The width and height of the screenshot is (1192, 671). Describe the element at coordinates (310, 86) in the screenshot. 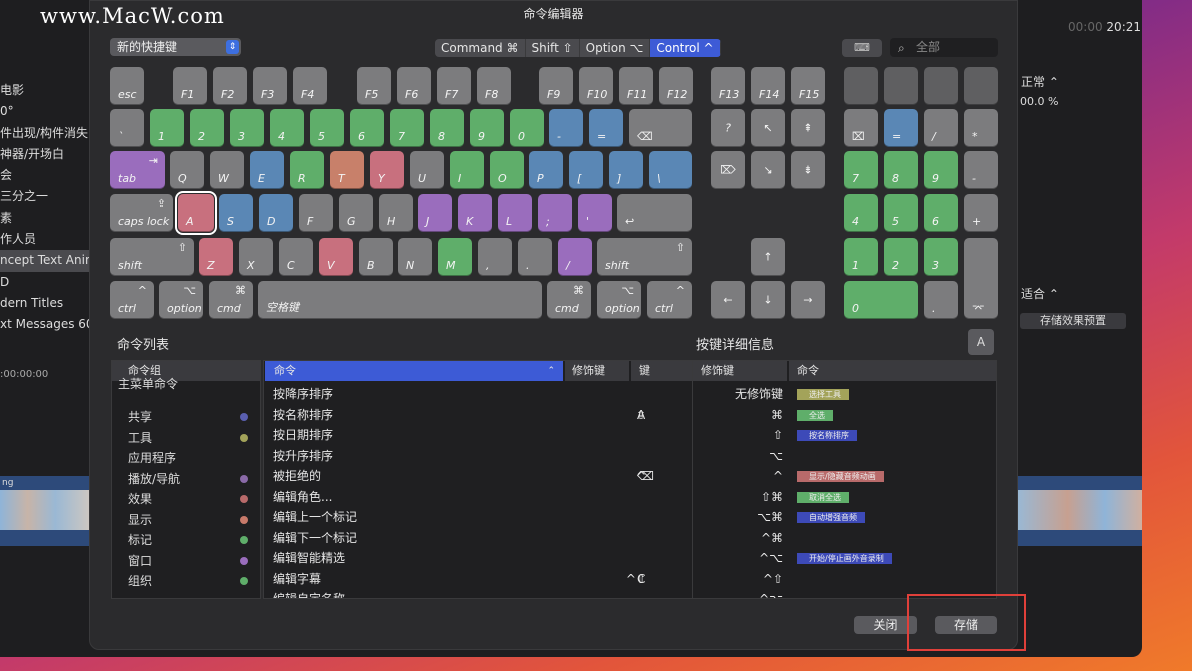

I see `key-f4: F4` at that location.